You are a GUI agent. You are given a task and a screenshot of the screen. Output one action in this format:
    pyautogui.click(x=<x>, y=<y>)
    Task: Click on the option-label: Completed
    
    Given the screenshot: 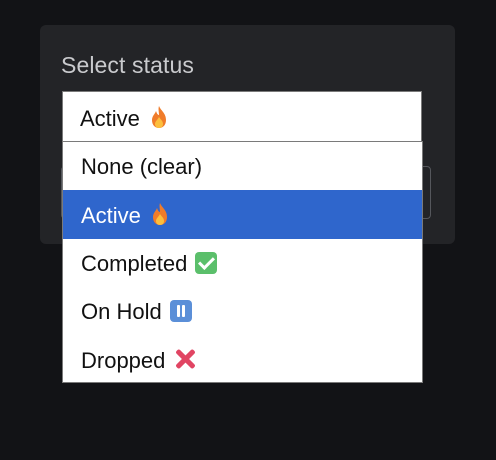 What is the action you would take?
    pyautogui.click(x=134, y=263)
    